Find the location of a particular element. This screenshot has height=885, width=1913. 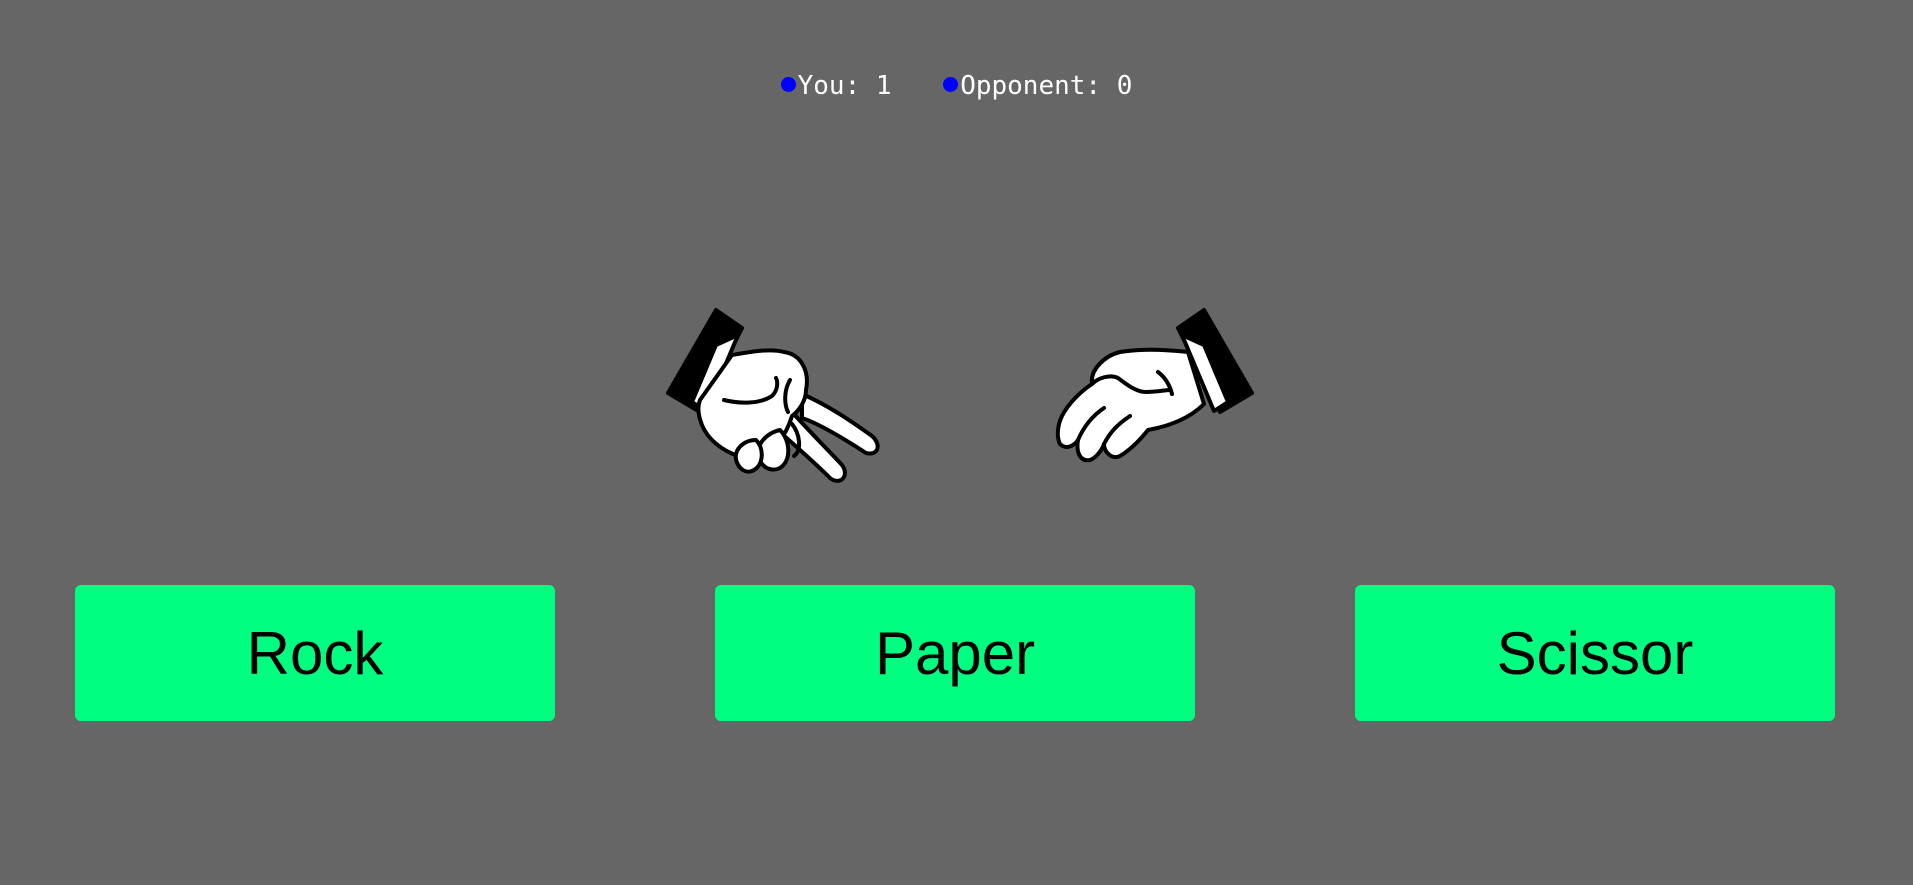

scoreboard: You: 1 Opponent: 0 is located at coordinates (956, 85).